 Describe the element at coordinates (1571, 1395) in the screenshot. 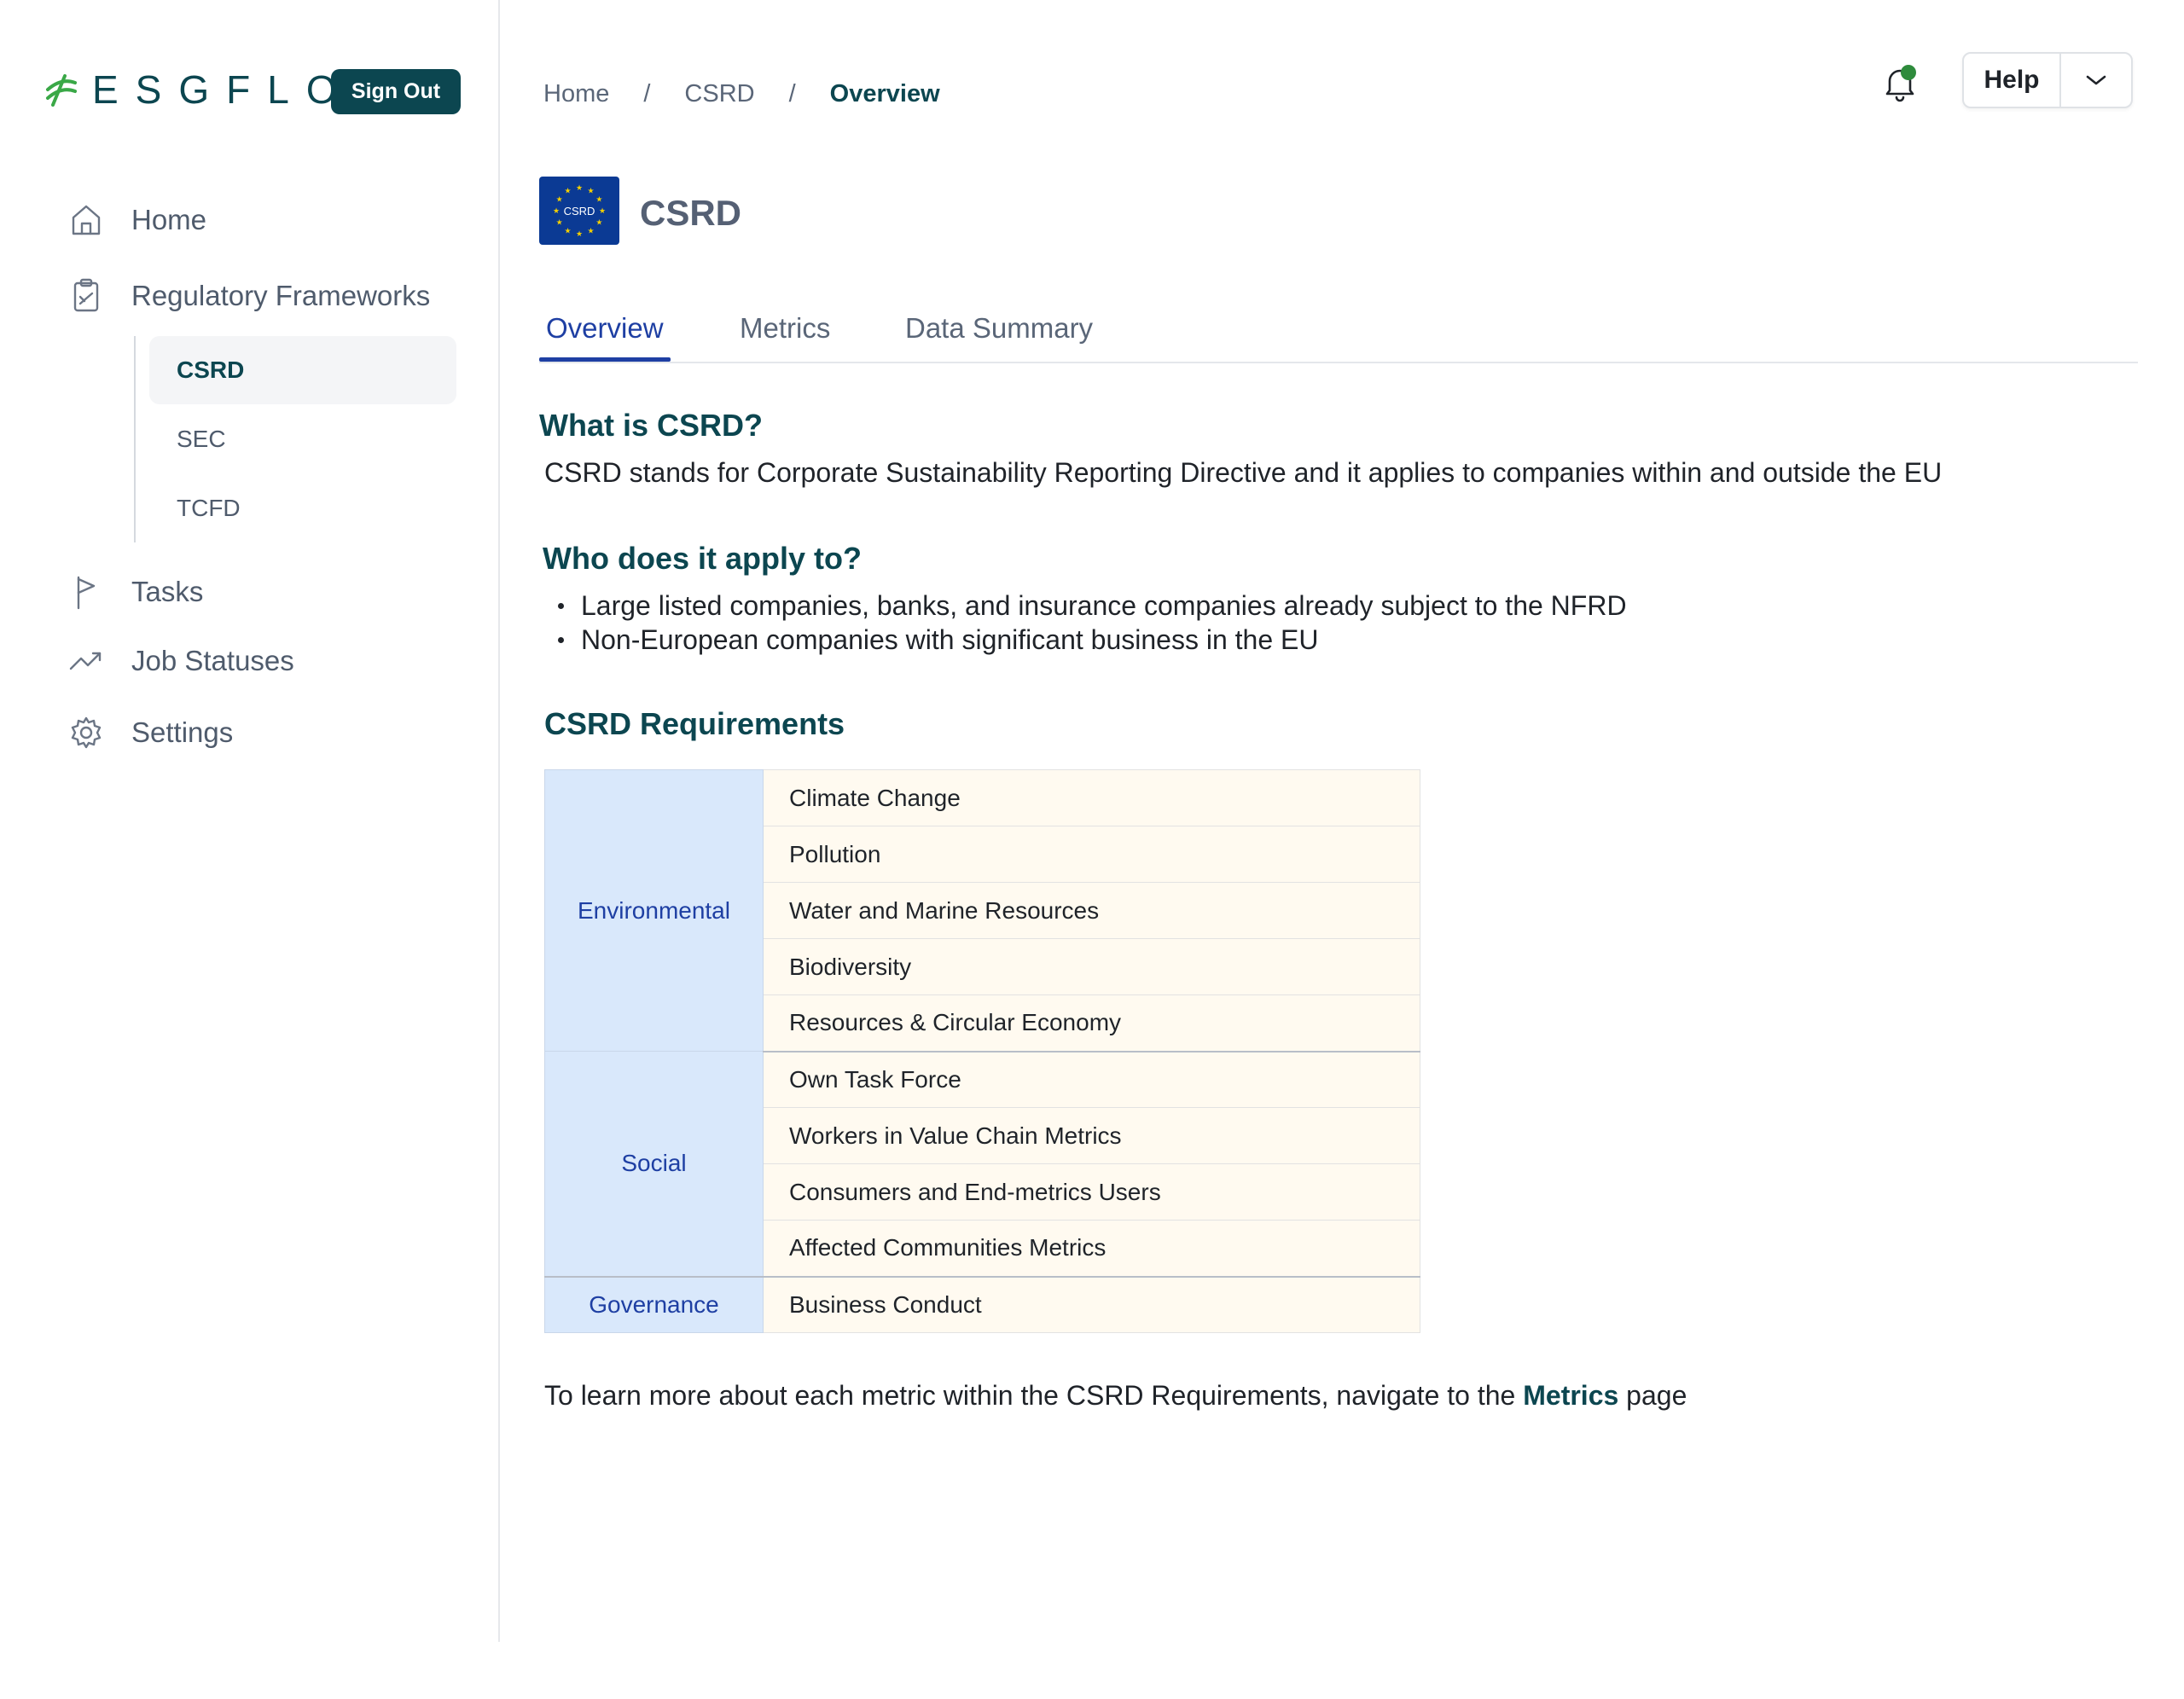

I see `metrics-link: Metrics` at that location.